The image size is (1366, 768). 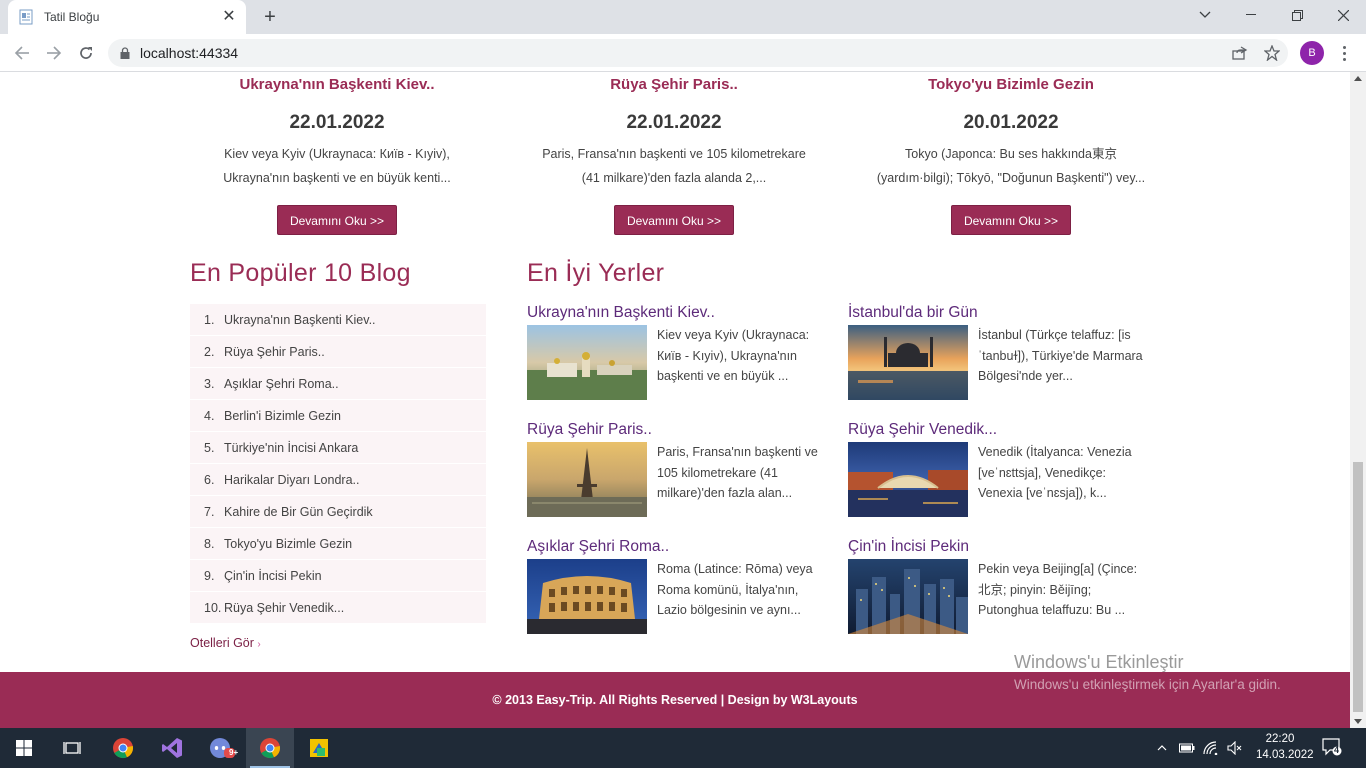 What do you see at coordinates (1162, 748) in the screenshot?
I see `tray-chevron-up-icon` at bounding box center [1162, 748].